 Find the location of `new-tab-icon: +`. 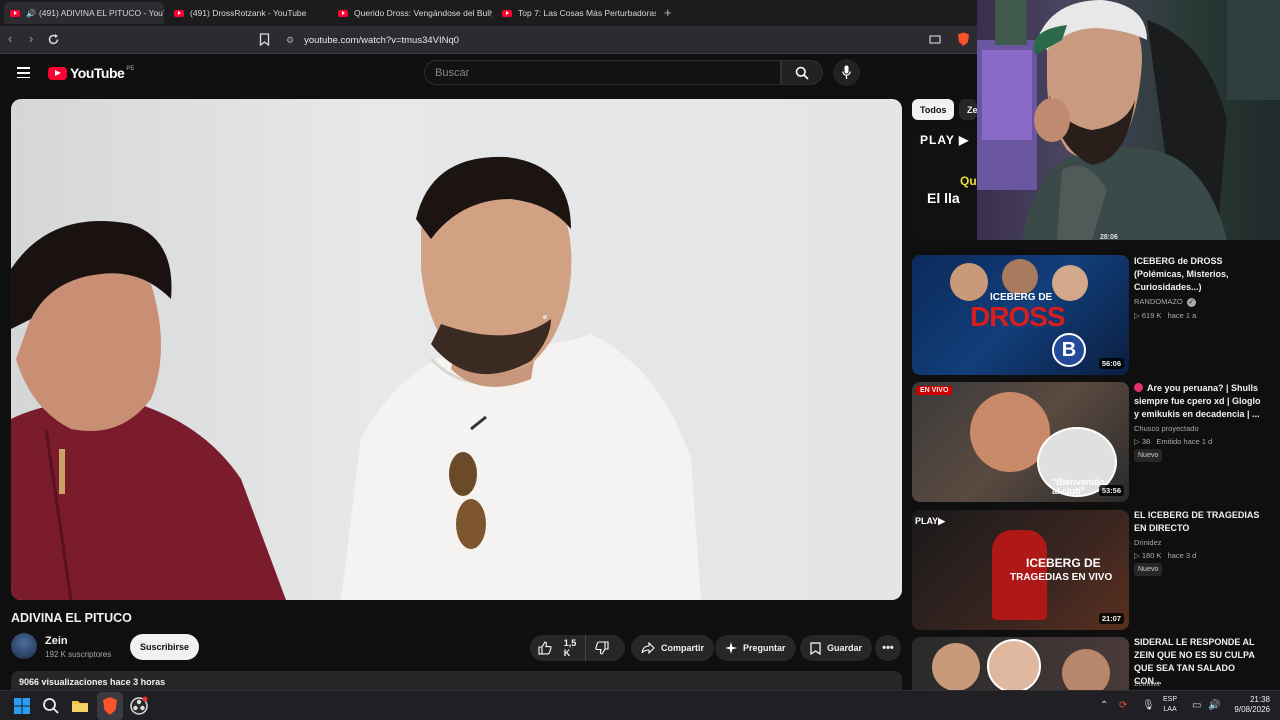

new-tab-icon: + is located at coordinates (668, 12).